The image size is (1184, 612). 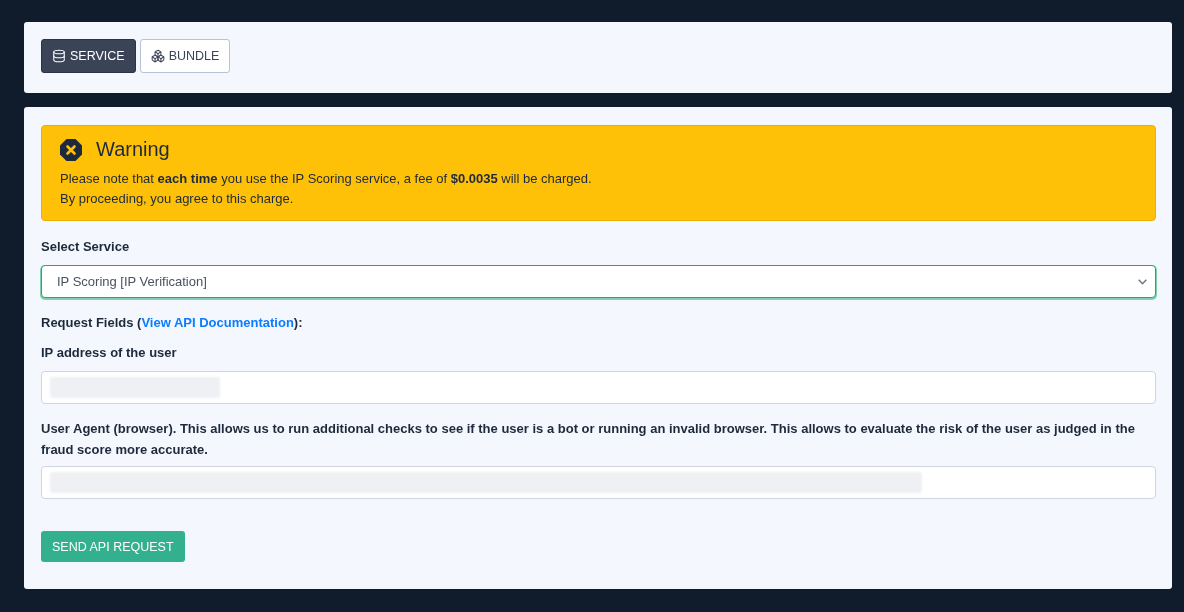 What do you see at coordinates (71, 149) in the screenshot?
I see `octagon-x-icon` at bounding box center [71, 149].